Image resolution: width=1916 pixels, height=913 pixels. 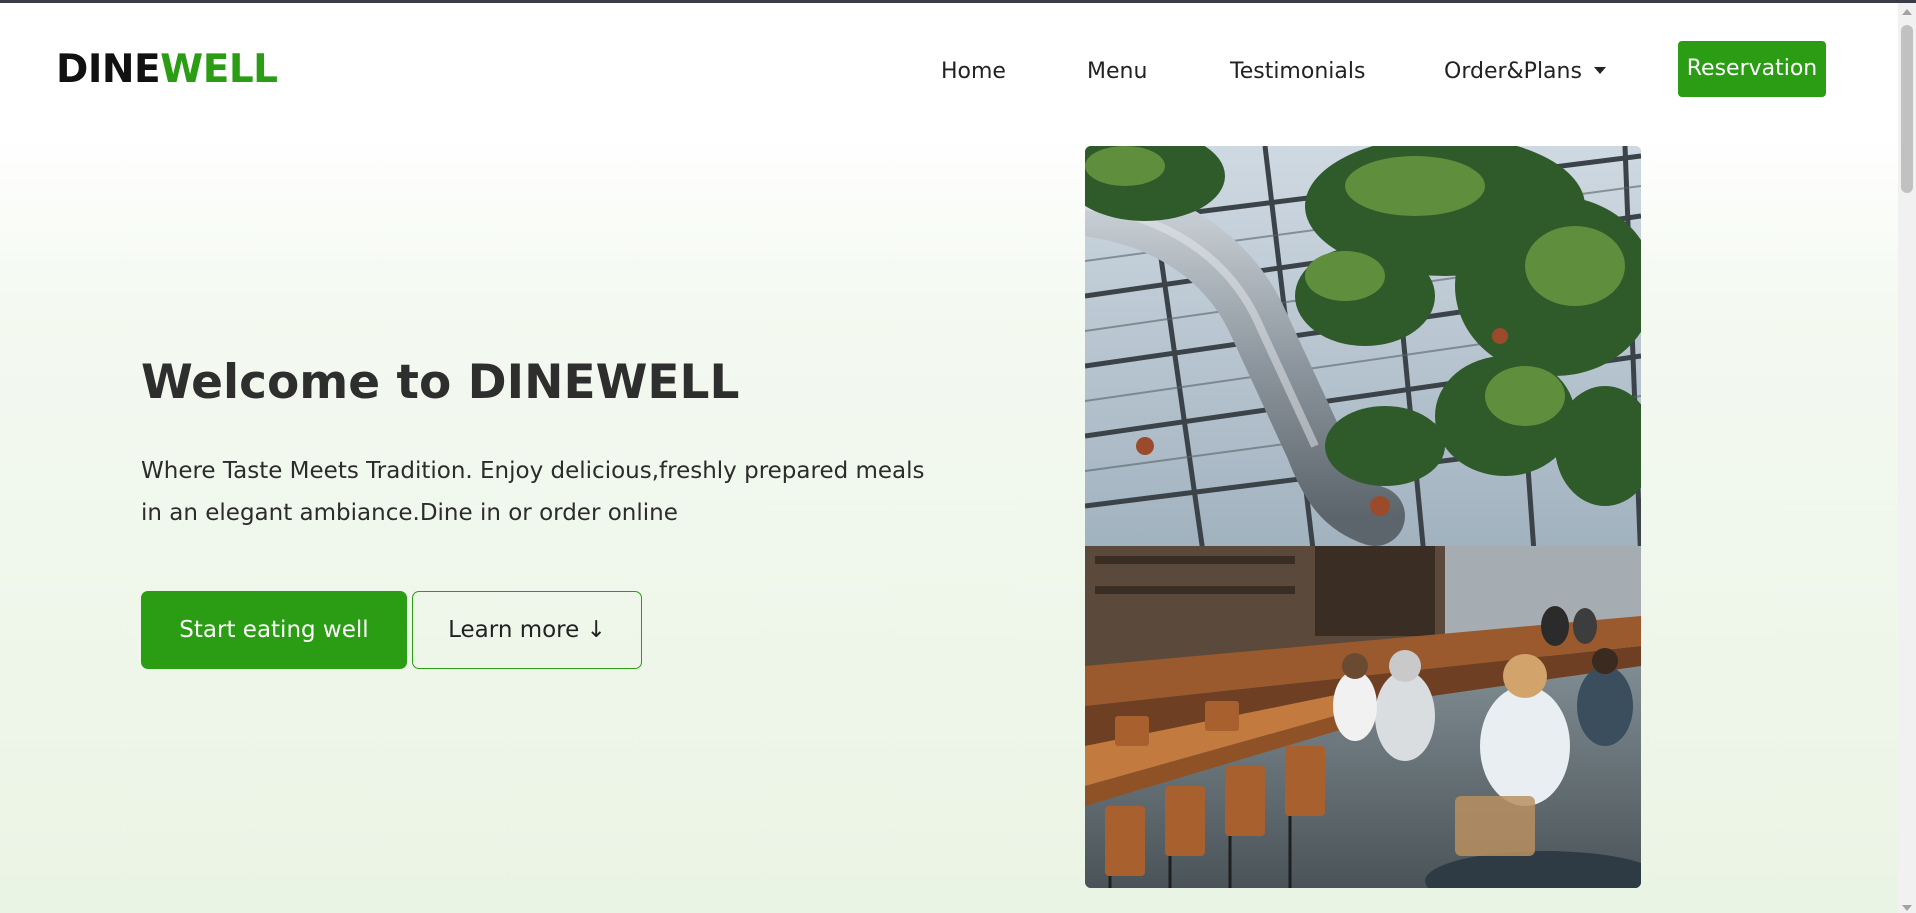 What do you see at coordinates (1513, 71) in the screenshot?
I see `nav-link-order-plans-label: Order&Plans` at bounding box center [1513, 71].